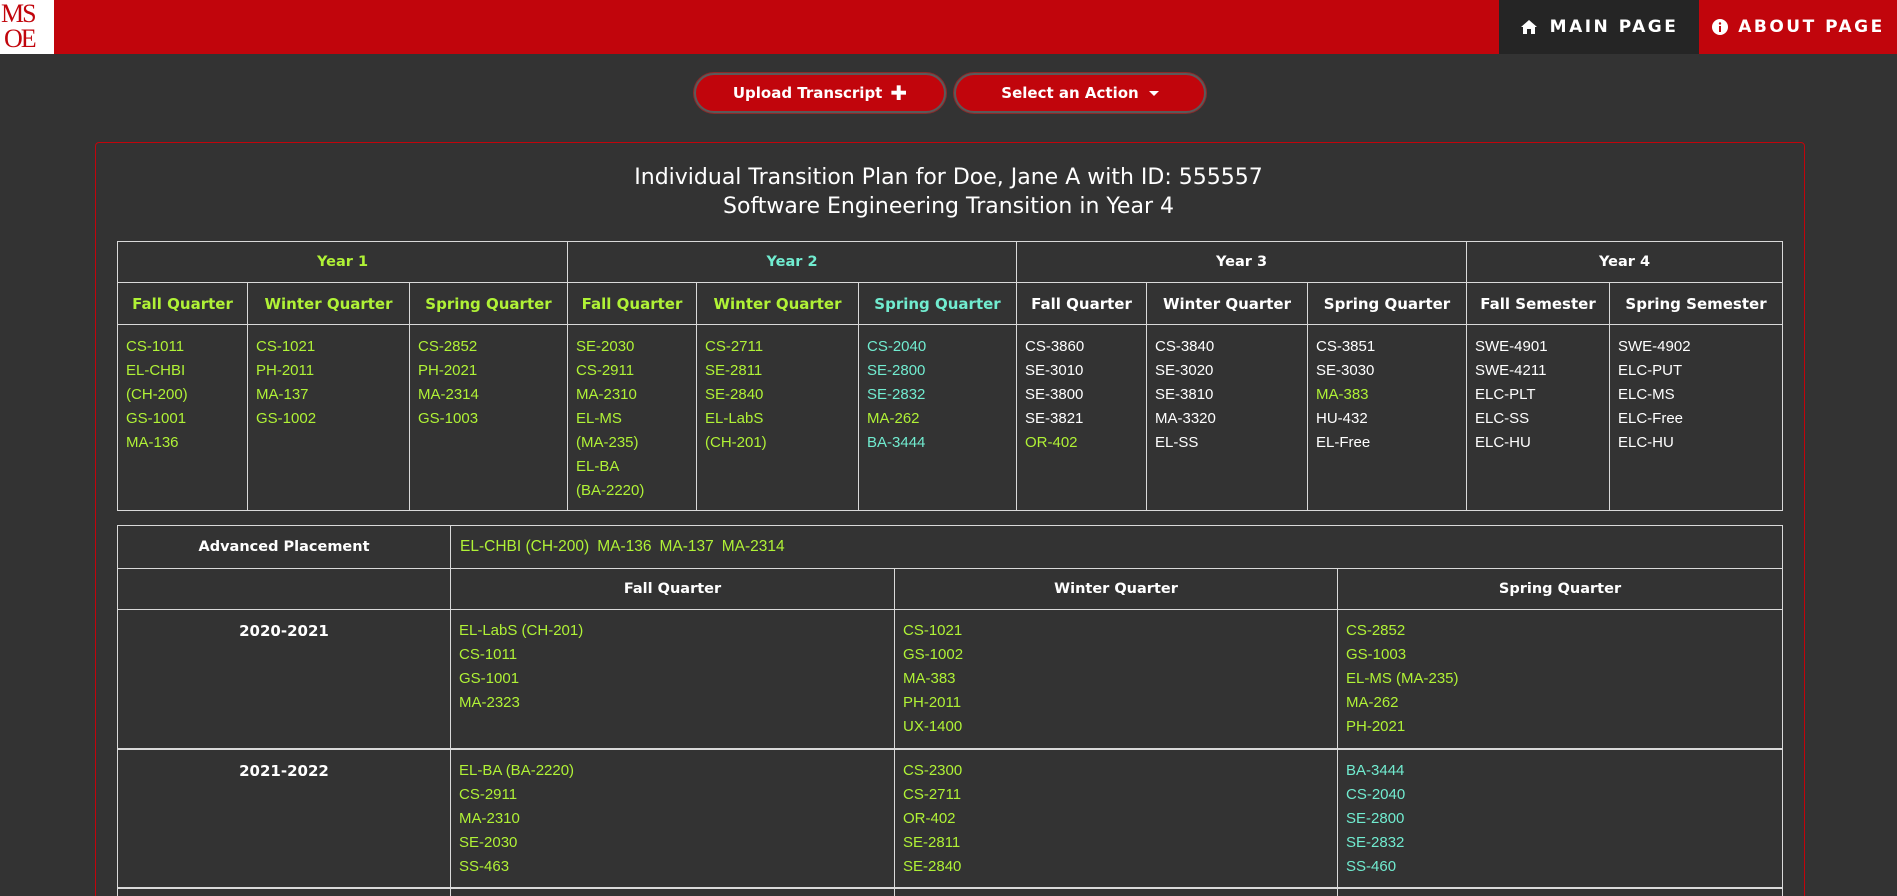 The image size is (1897, 896). What do you see at coordinates (1070, 93) in the screenshot?
I see `select-action-label: Select an Action` at bounding box center [1070, 93].